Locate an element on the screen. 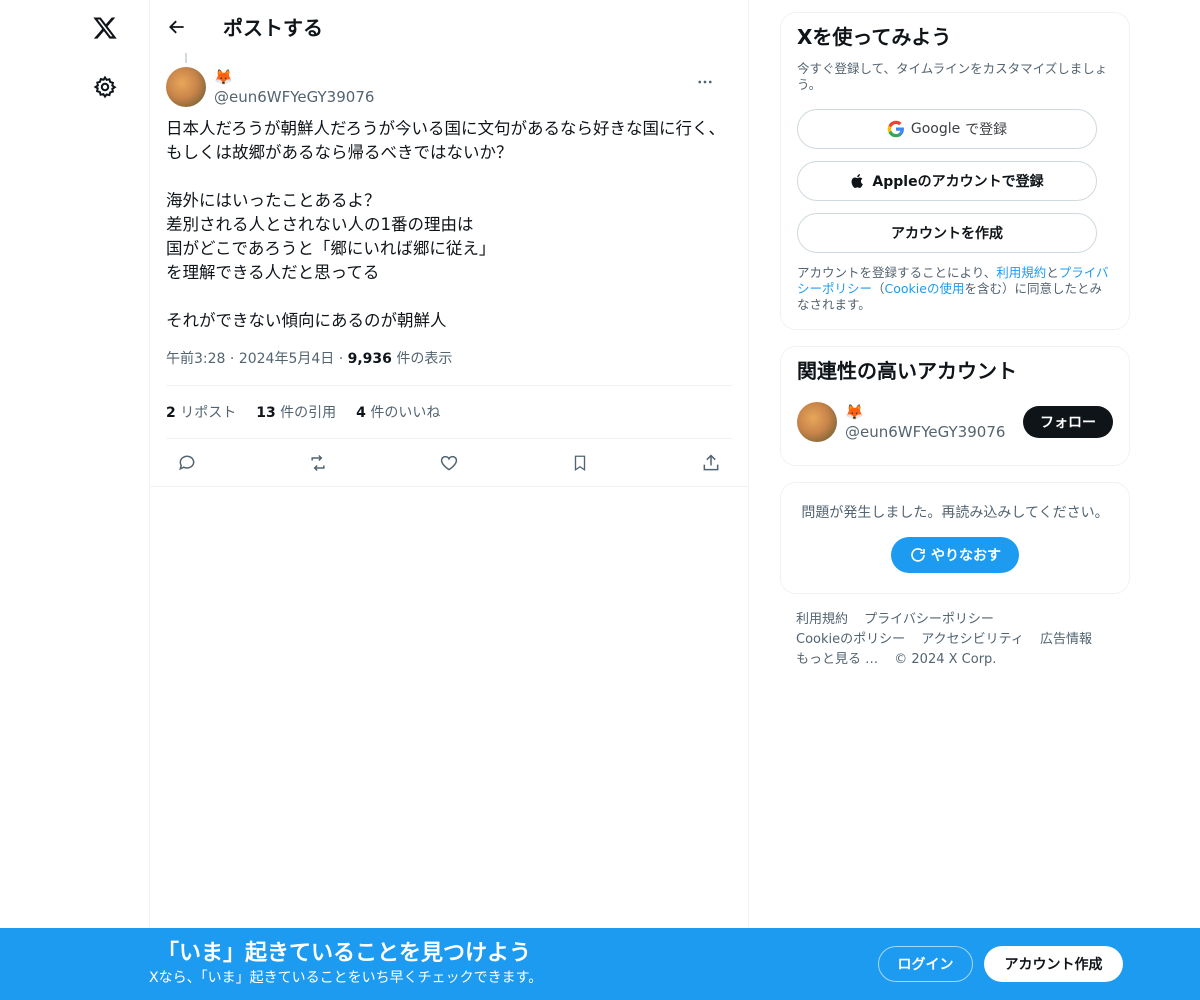  quotes-label: 件の引用 is located at coordinates (308, 413).